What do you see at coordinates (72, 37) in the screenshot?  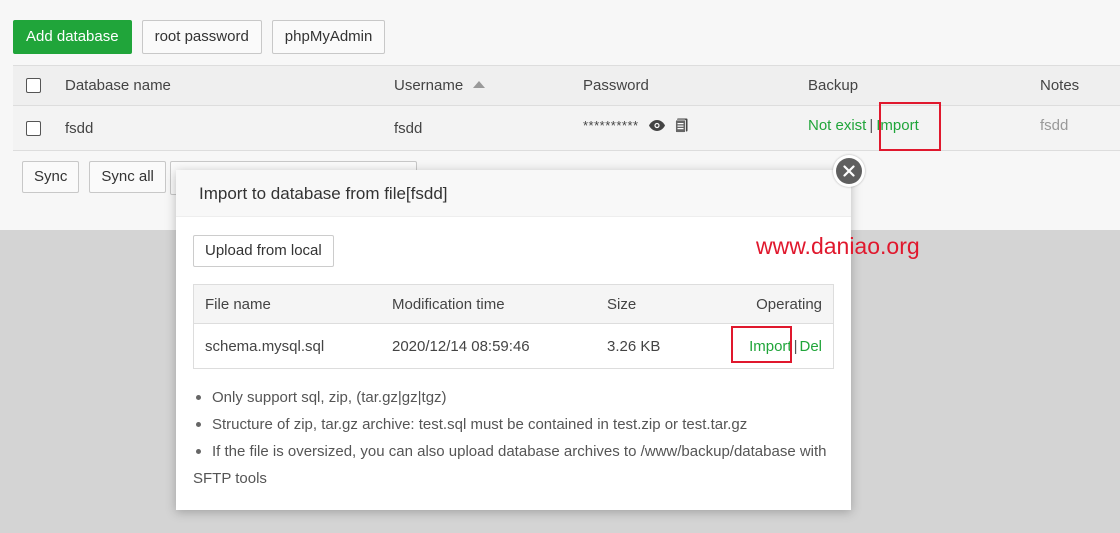 I see `add-database-button: Add database` at bounding box center [72, 37].